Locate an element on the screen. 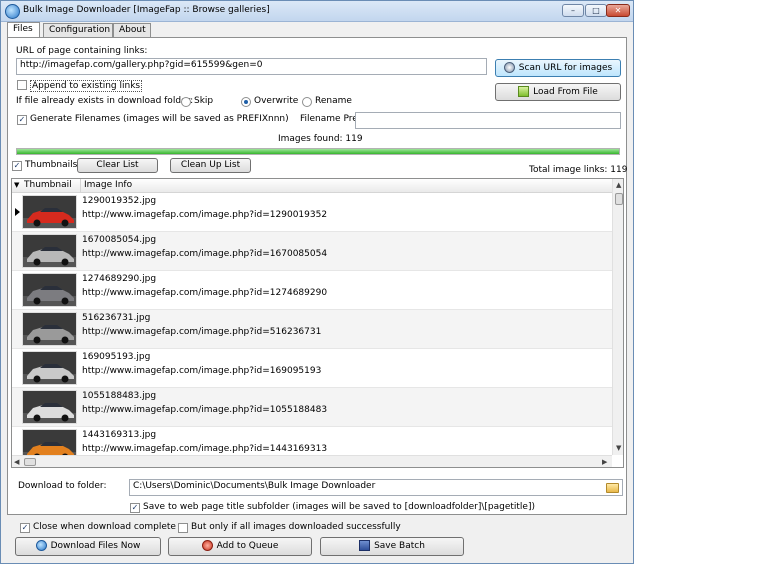  horizontal-scroll-thumb is located at coordinates (30, 462).